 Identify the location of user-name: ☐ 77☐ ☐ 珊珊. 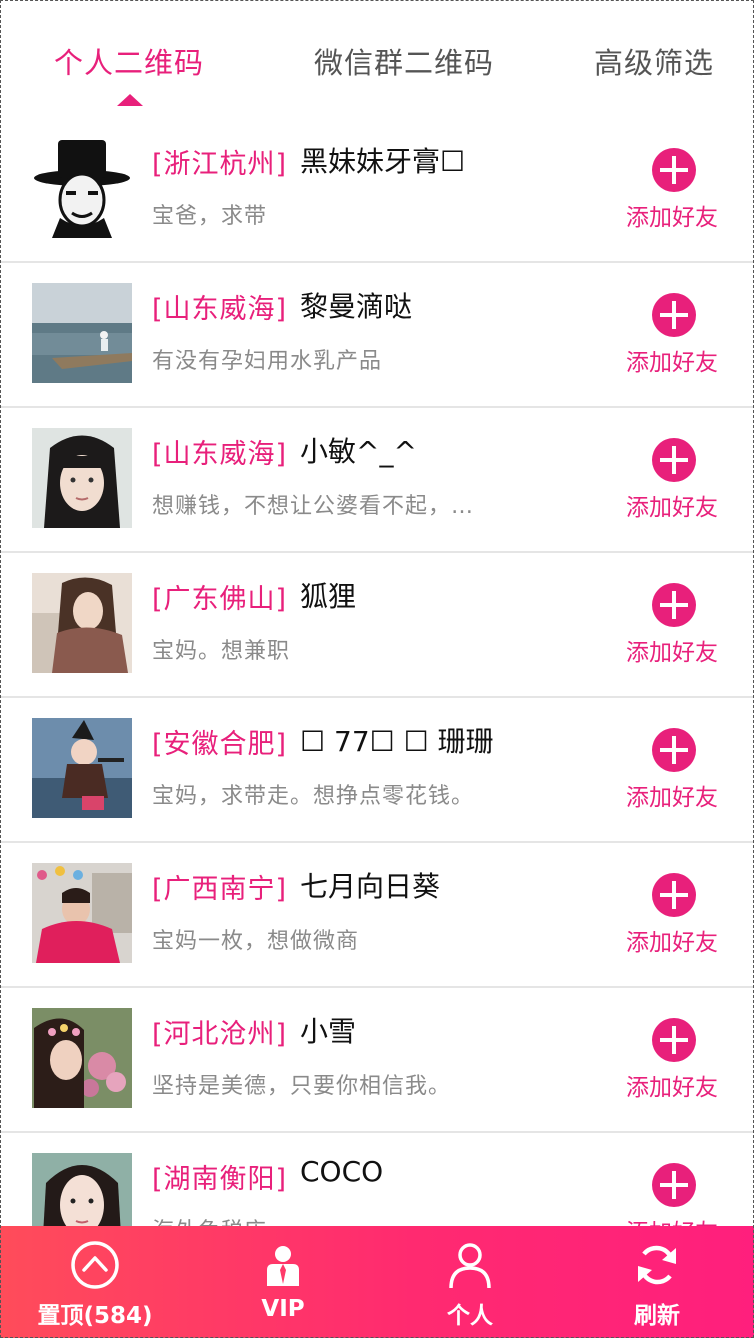
(397, 741).